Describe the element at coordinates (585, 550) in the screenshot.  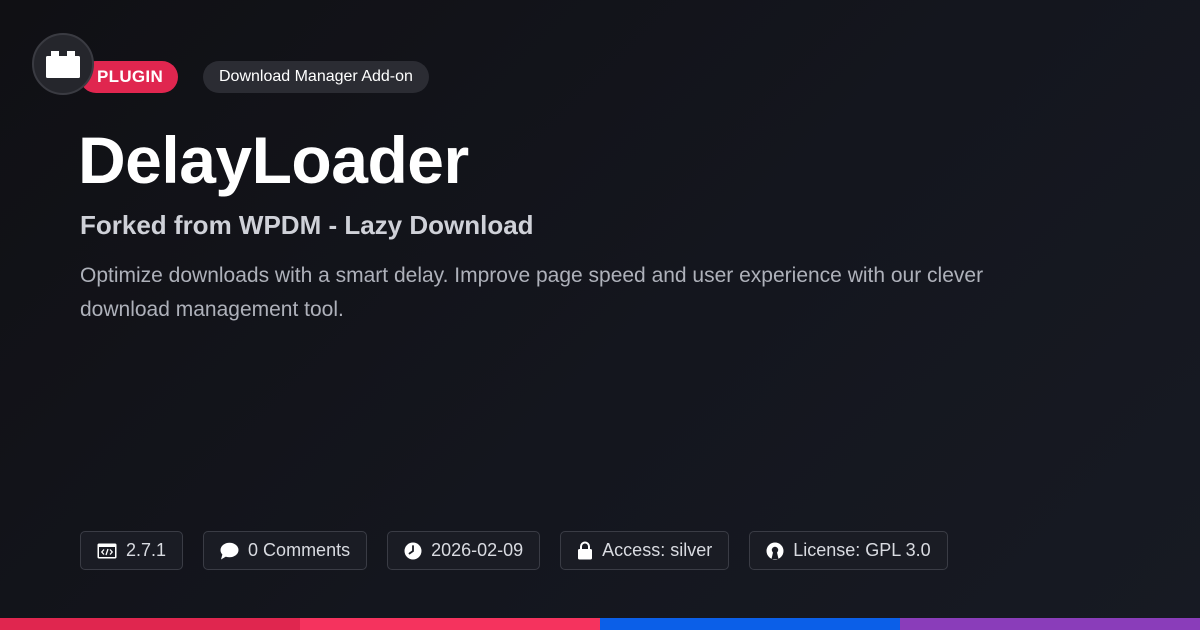
I see `lock-icon` at that location.